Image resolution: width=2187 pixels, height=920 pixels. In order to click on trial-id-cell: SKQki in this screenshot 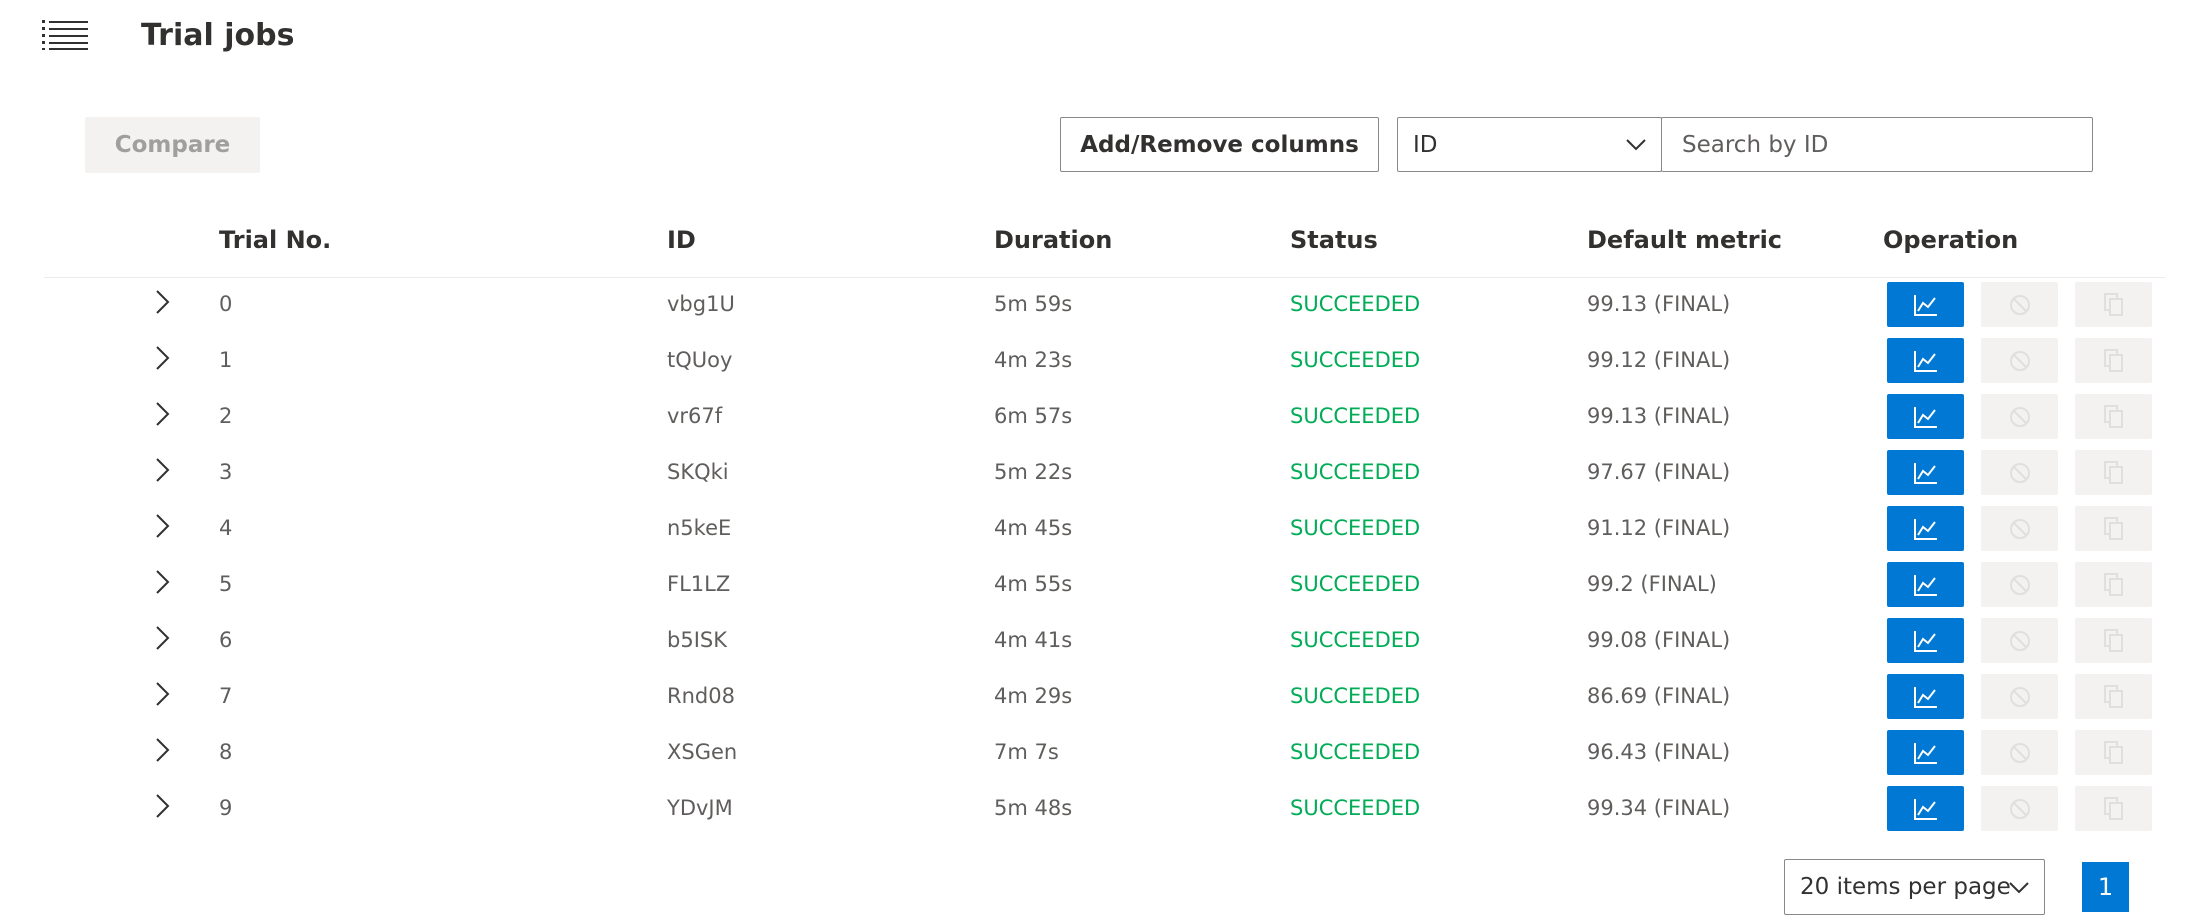, I will do `click(698, 472)`.